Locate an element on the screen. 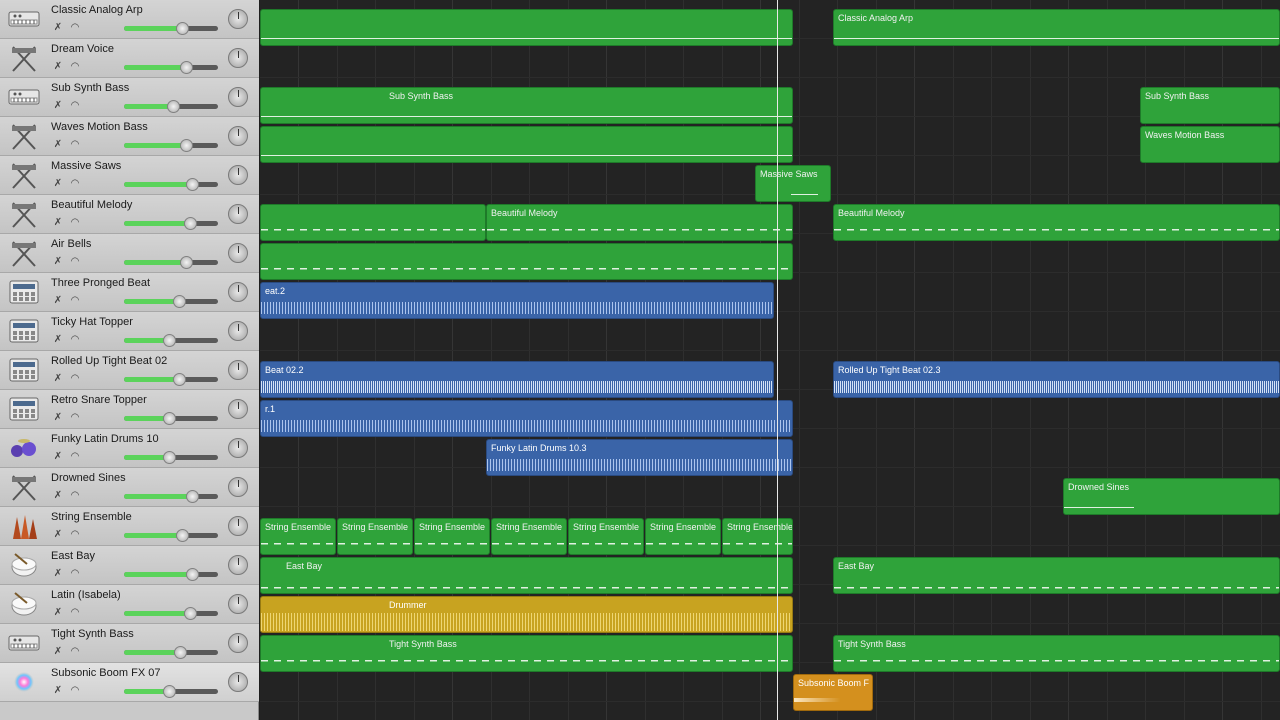  track-header: Dream Voice ✗ ◠ is located at coordinates (129, 58).